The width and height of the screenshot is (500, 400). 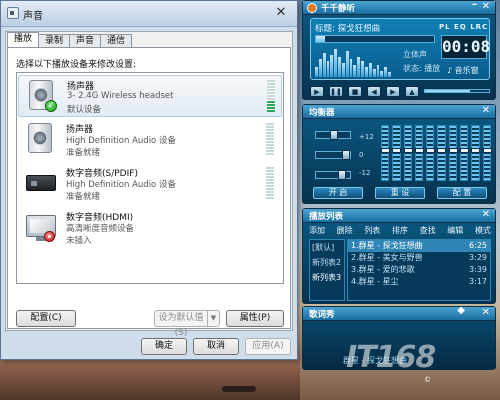 I want to click on device-status: 准备就绪, so click(x=83, y=153).